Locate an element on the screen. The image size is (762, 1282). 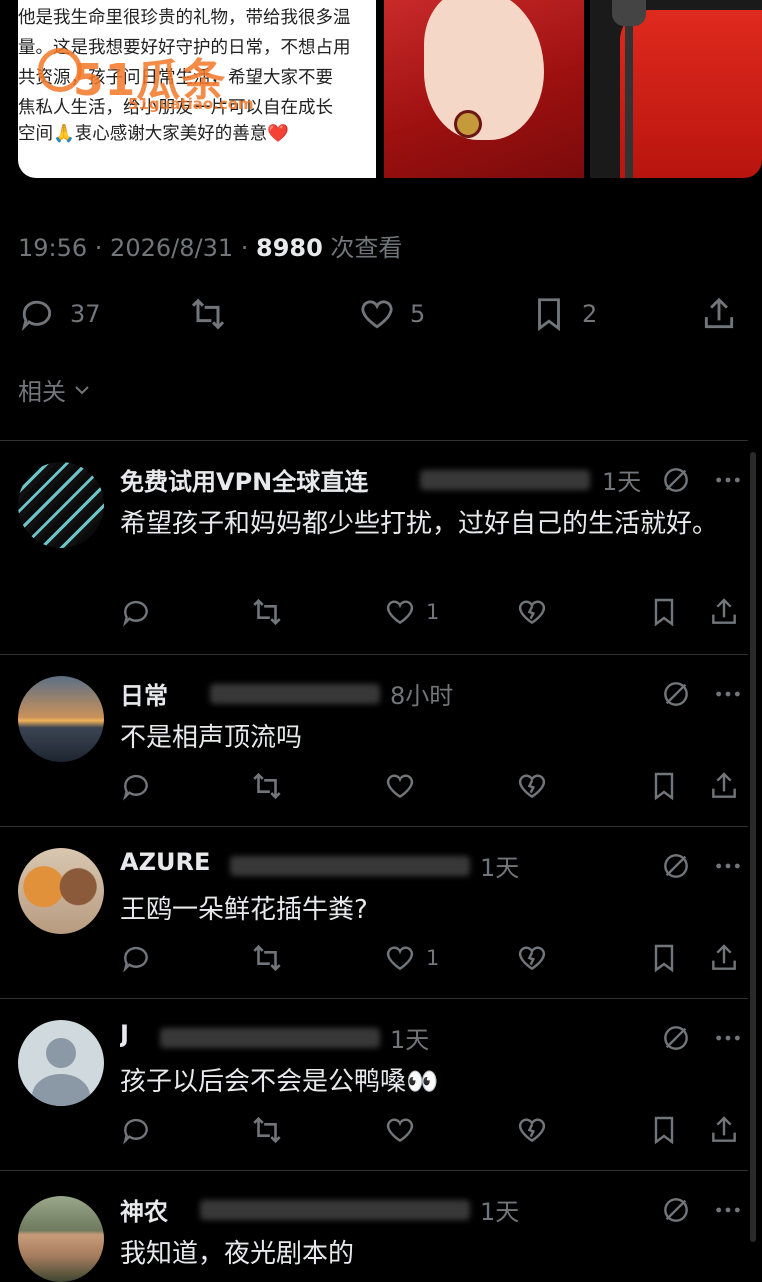
reply-header: 神农 1天 is located at coordinates (400, 1209).